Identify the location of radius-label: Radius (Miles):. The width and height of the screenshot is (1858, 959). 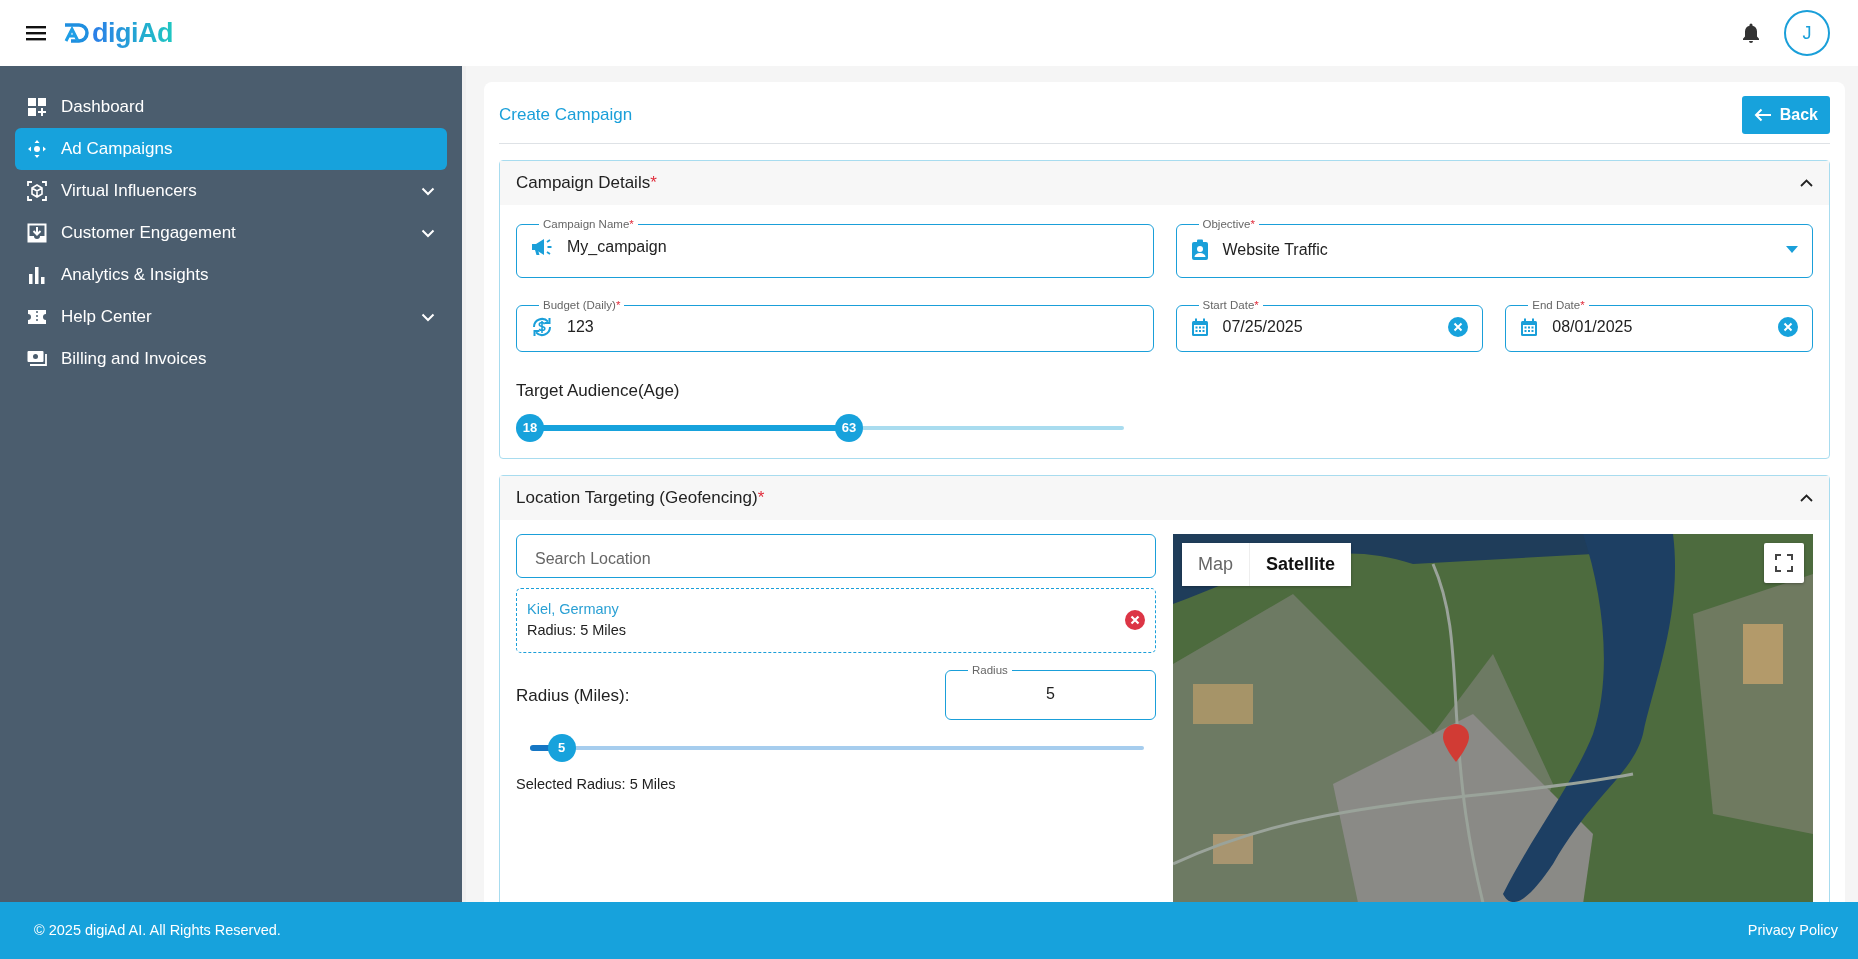
(573, 696).